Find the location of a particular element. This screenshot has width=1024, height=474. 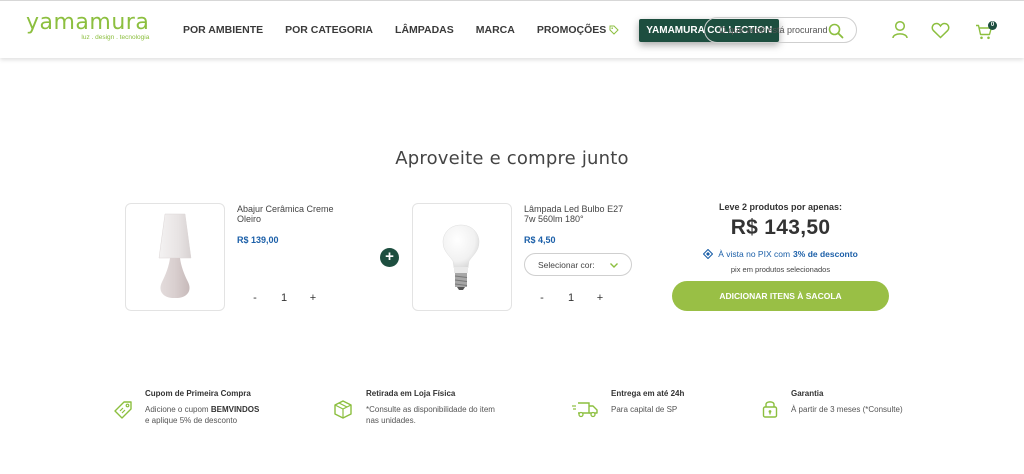

chevron-down-icon is located at coordinates (614, 265).